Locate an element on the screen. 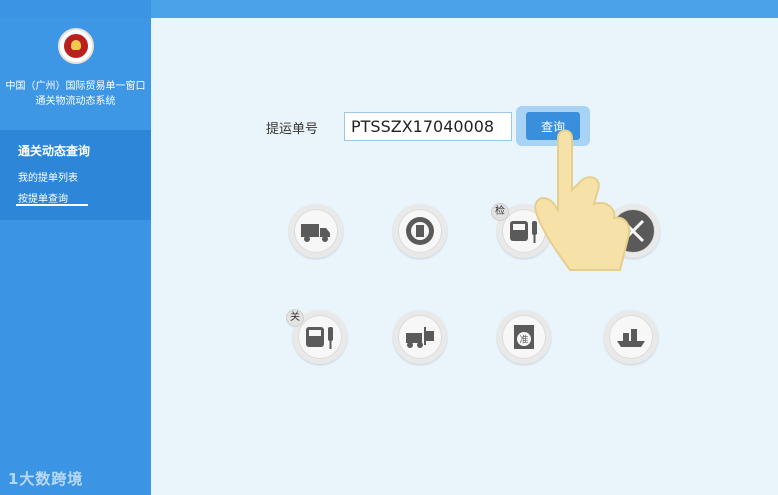 This screenshot has height=495, width=778. status-node-approved: 准 is located at coordinates (524, 337).